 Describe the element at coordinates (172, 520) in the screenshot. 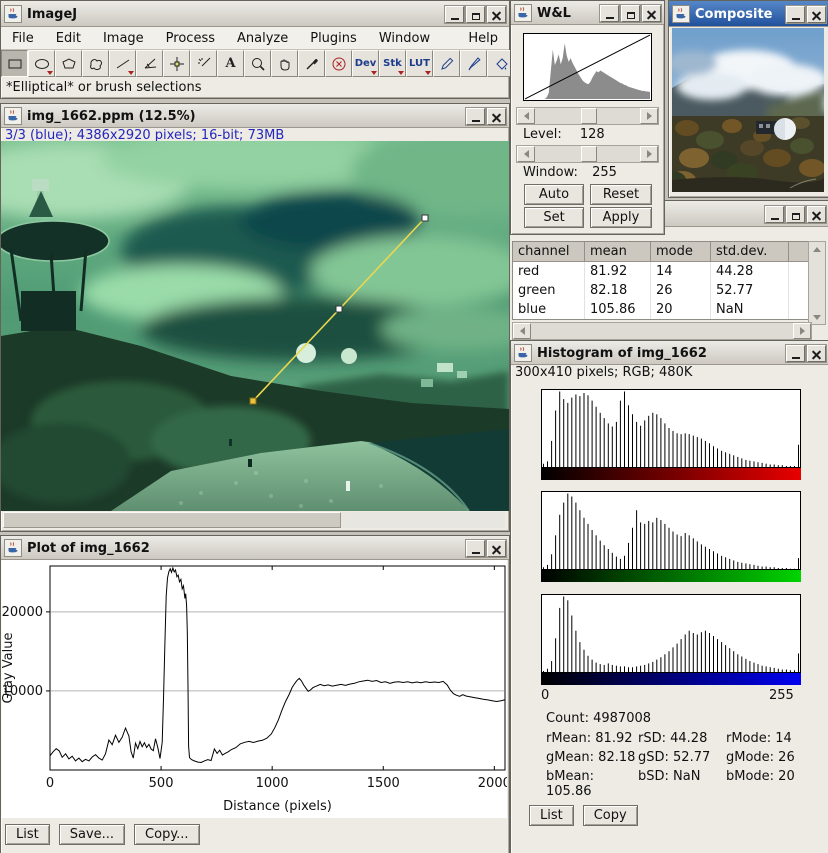

I see `scrollbar-thumb` at that location.